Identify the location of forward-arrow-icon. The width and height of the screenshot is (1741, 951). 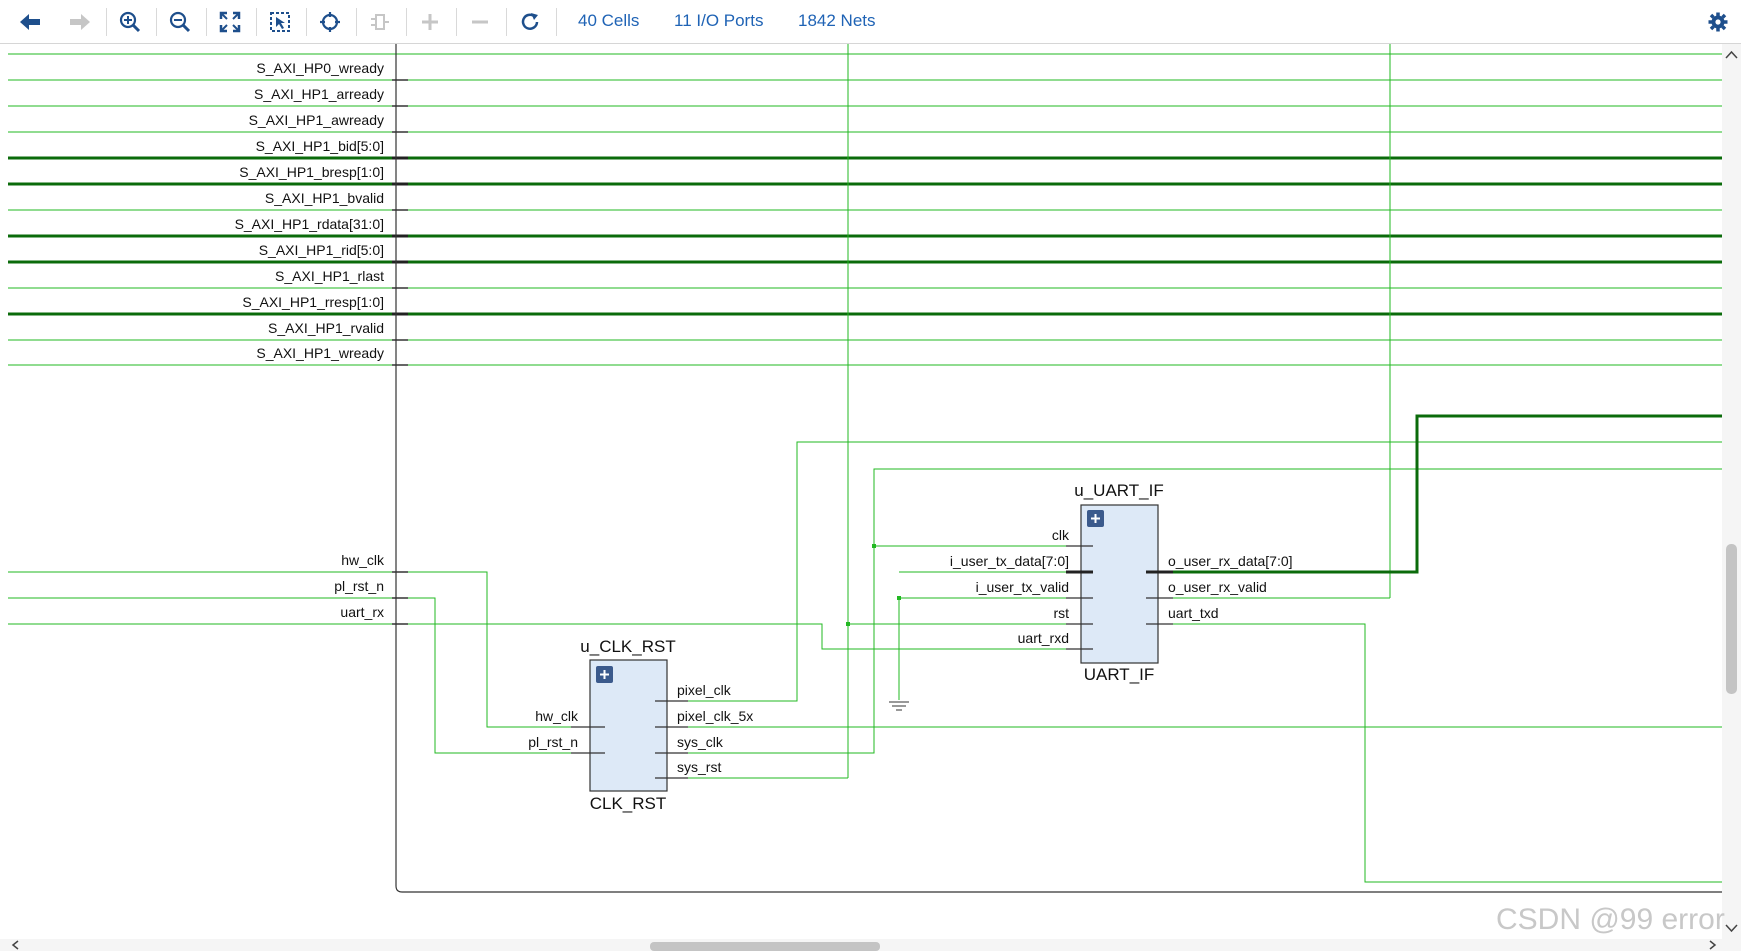
(80, 22).